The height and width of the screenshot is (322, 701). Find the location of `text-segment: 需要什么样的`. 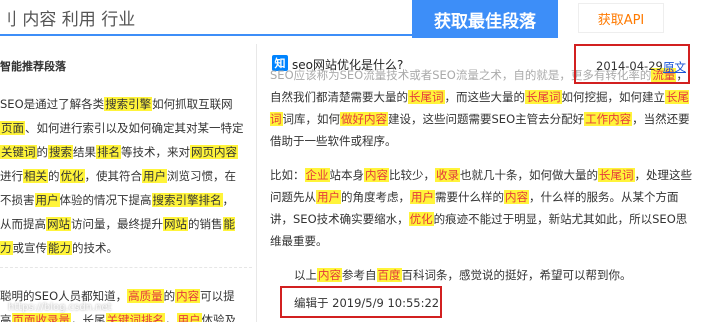

text-segment: 需要什么样的 is located at coordinates (469, 197).